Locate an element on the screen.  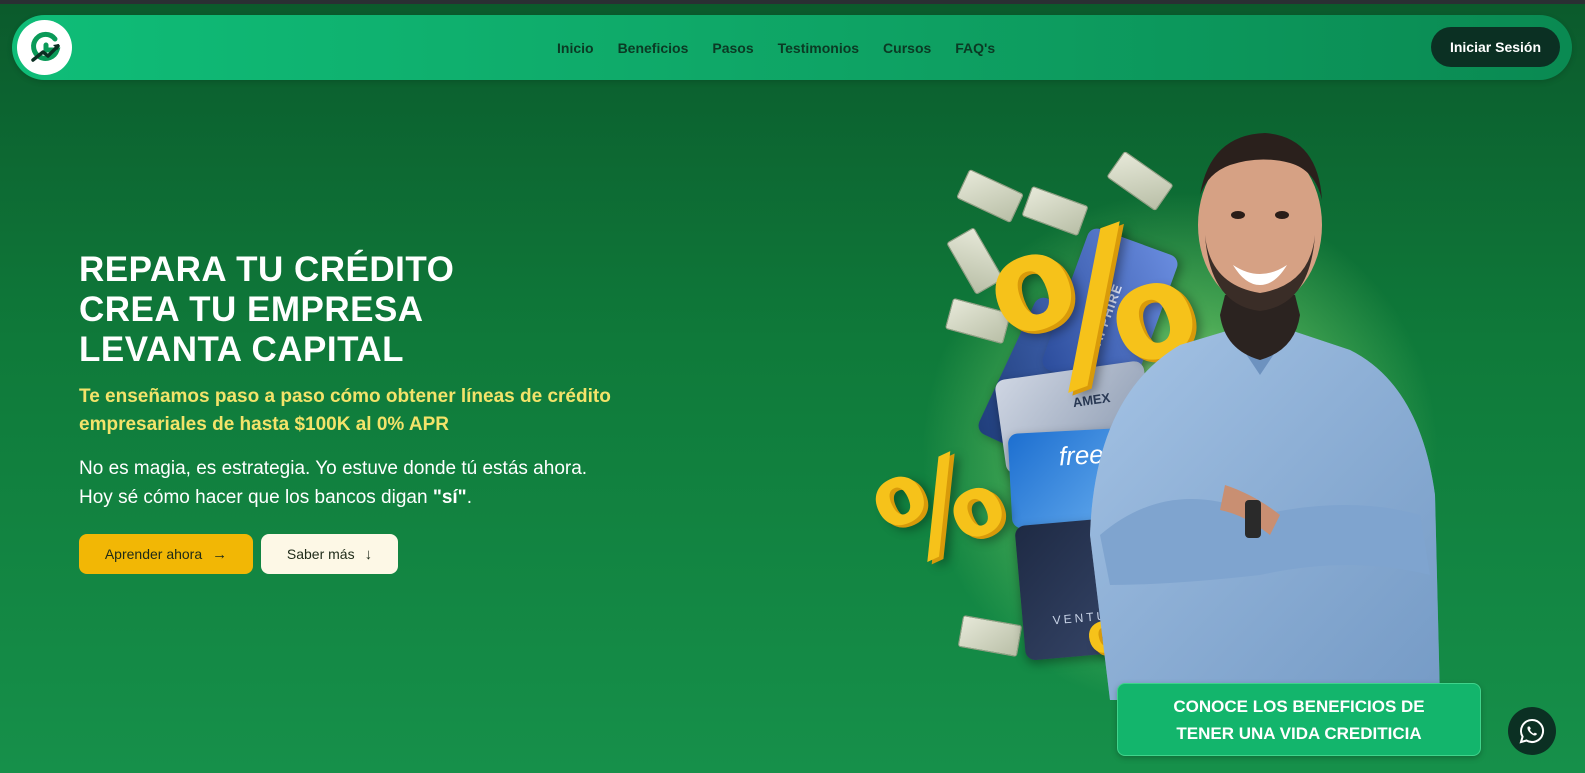
hero-title-line-1: REPARA TU CRÉDITO is located at coordinates (267, 269).